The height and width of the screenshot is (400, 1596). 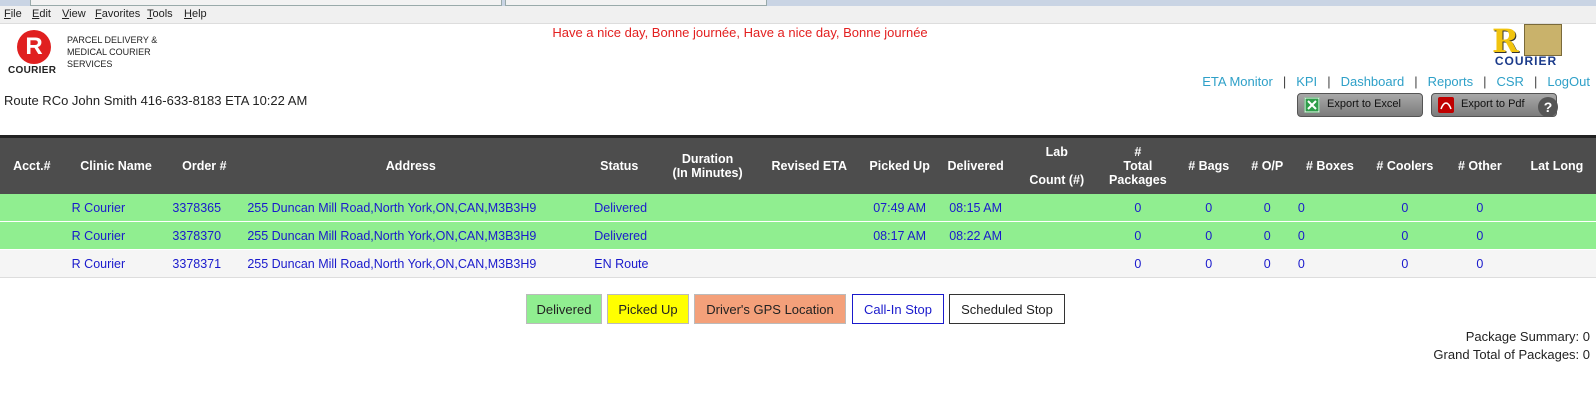 What do you see at coordinates (41, 14) in the screenshot?
I see `menu-edit: Edit` at bounding box center [41, 14].